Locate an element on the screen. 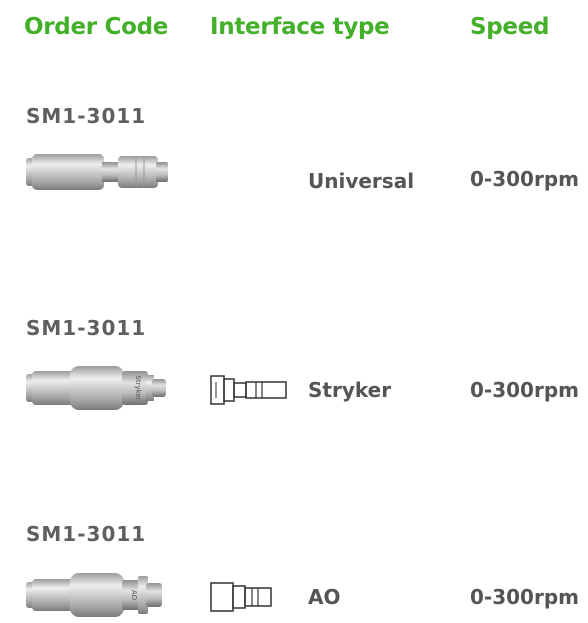 Image resolution: width=588 pixels, height=623 pixels. stryker-connector-icon is located at coordinates (248, 390).